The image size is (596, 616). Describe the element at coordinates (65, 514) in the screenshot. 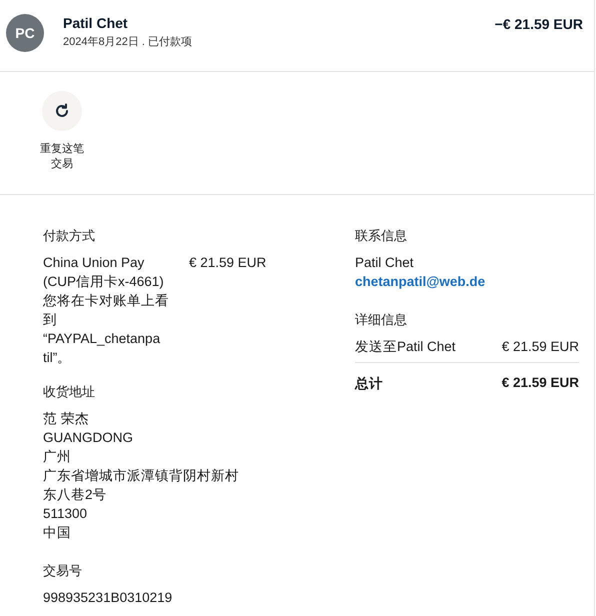

I see `address-line: 511300` at that location.